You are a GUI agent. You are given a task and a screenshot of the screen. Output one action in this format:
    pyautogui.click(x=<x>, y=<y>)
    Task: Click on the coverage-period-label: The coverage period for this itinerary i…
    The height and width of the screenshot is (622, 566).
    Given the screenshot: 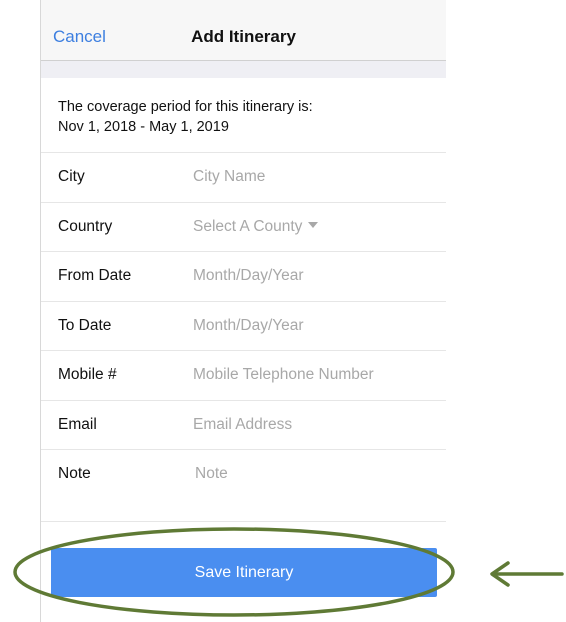 What is the action you would take?
    pyautogui.click(x=185, y=107)
    